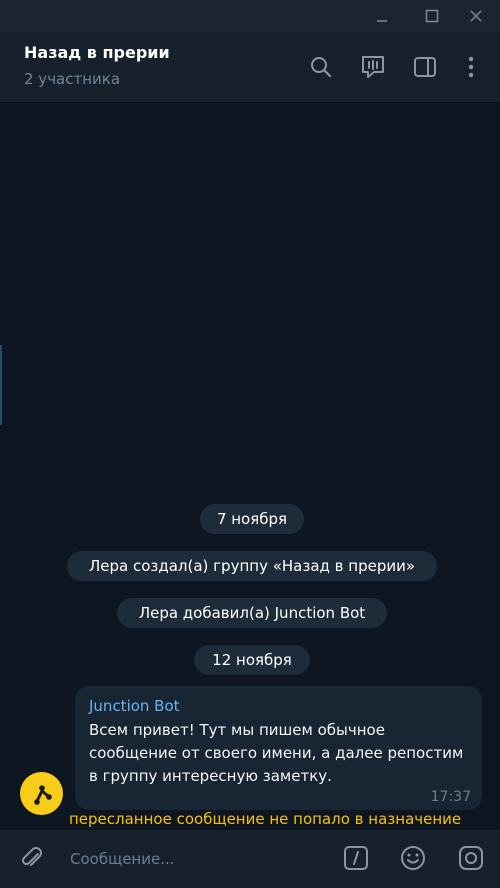 This screenshot has height=888, width=500. What do you see at coordinates (252, 519) in the screenshot?
I see `date-separator: 7 ноября` at bounding box center [252, 519].